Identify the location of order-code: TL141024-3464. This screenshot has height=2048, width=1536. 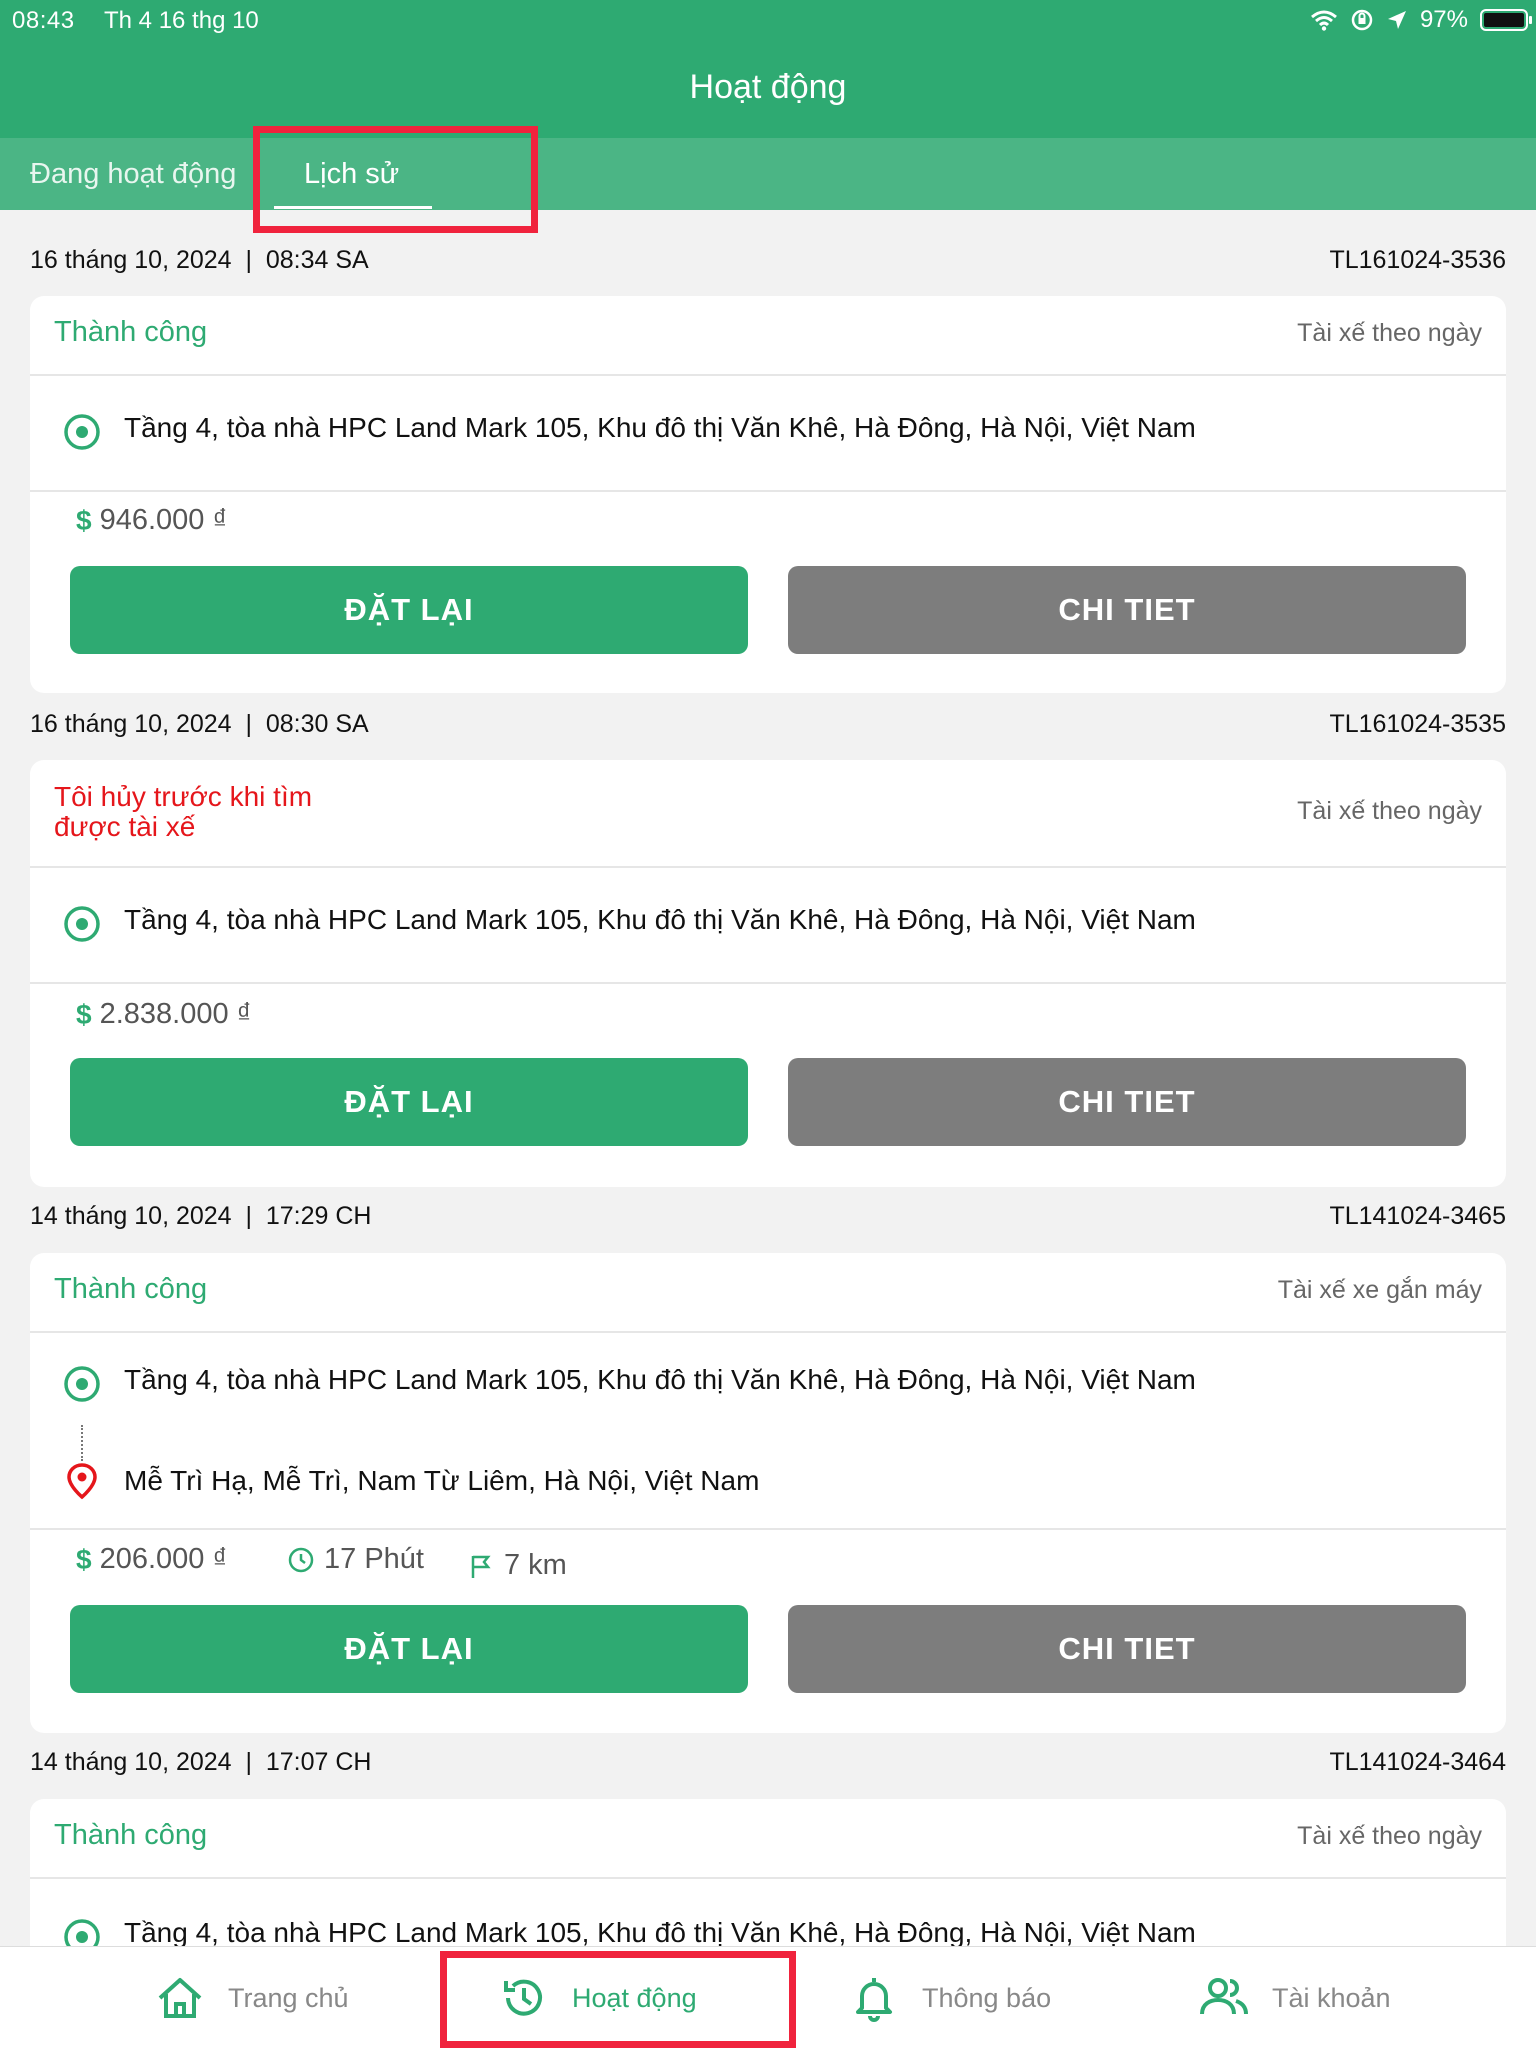
(1417, 1762).